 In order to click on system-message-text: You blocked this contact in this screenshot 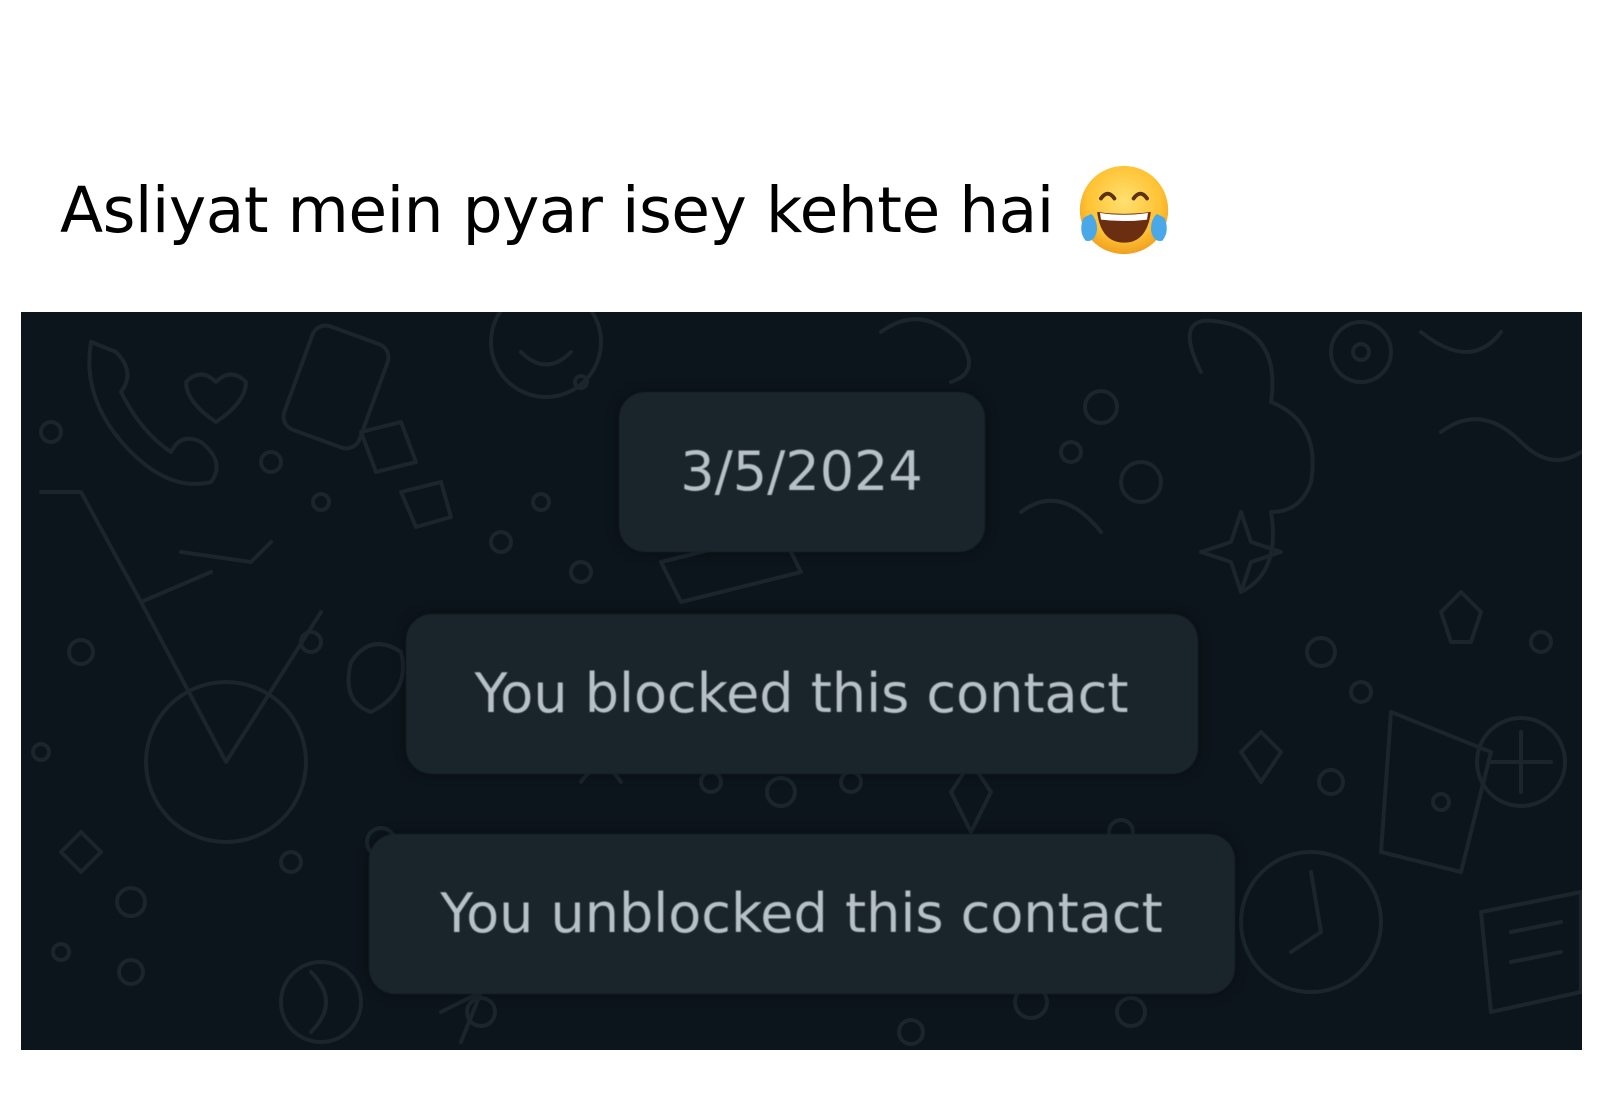, I will do `click(801, 693)`.